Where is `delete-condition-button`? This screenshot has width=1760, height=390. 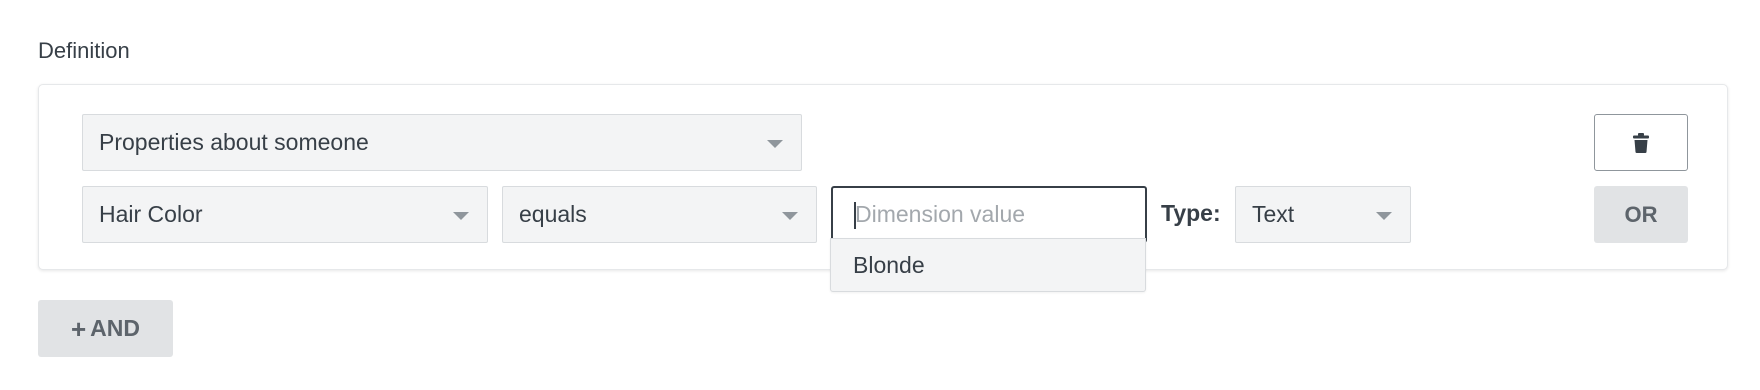 delete-condition-button is located at coordinates (1641, 142).